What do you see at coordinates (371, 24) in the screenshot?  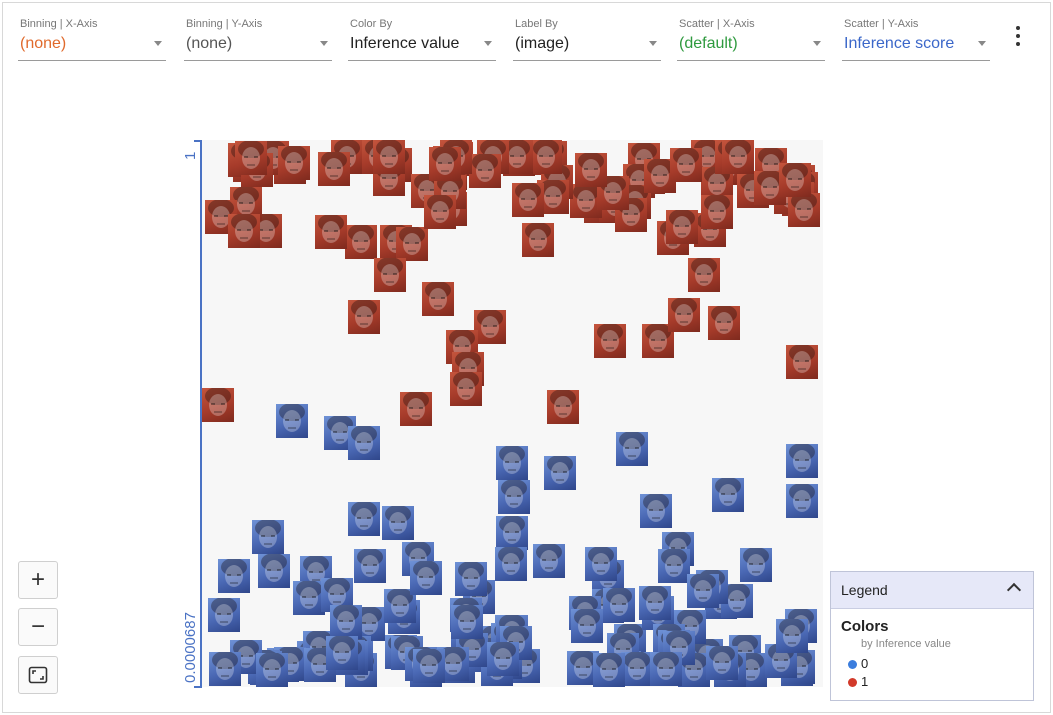 I see `dropdown-label: Color By` at bounding box center [371, 24].